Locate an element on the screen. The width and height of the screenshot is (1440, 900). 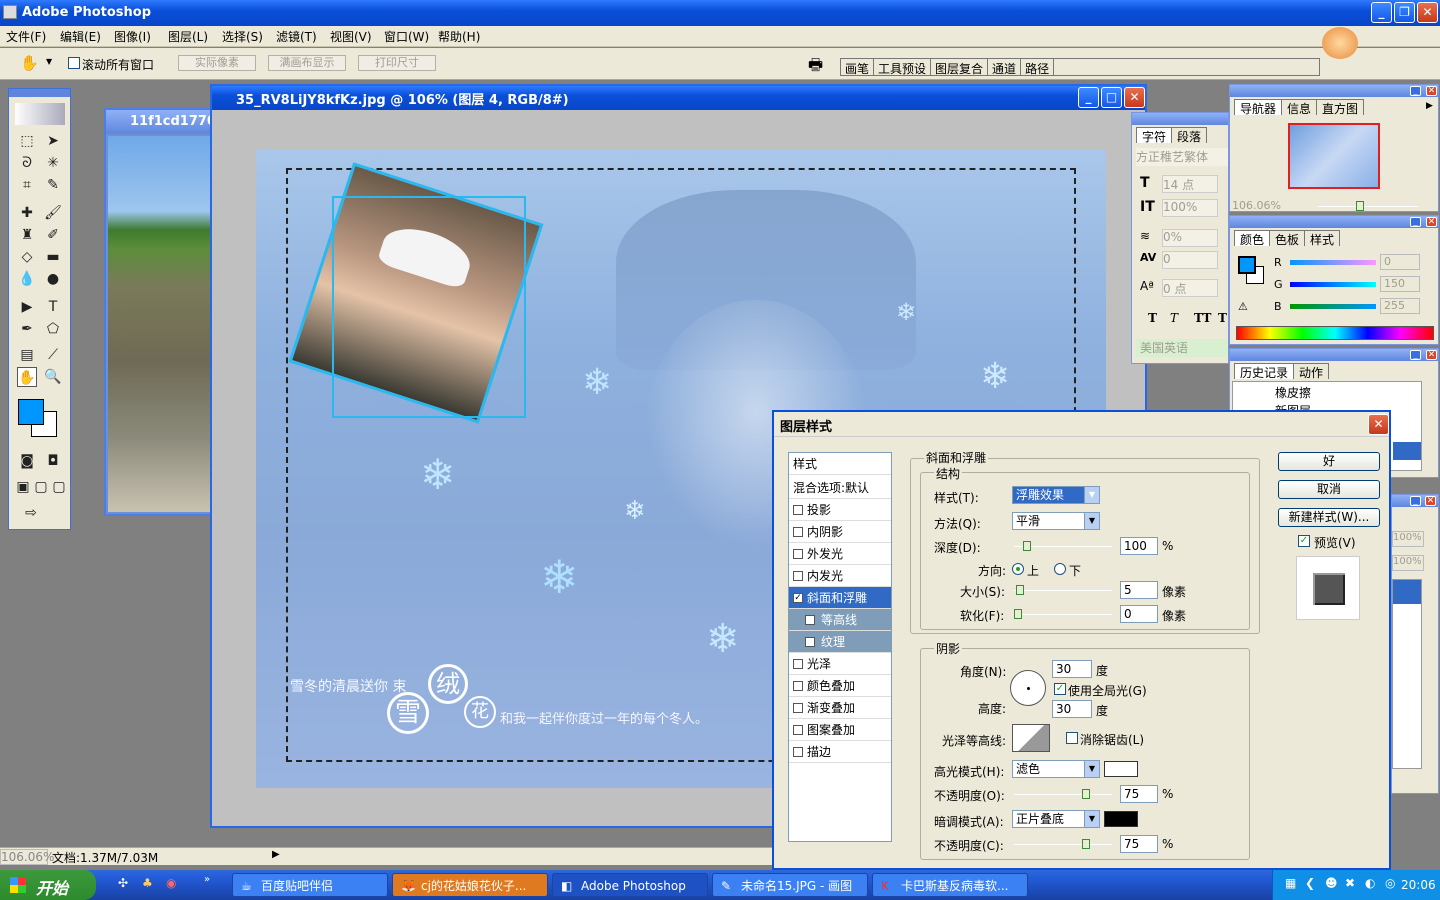
scroll-all-checkbox is located at coordinates (74, 63).